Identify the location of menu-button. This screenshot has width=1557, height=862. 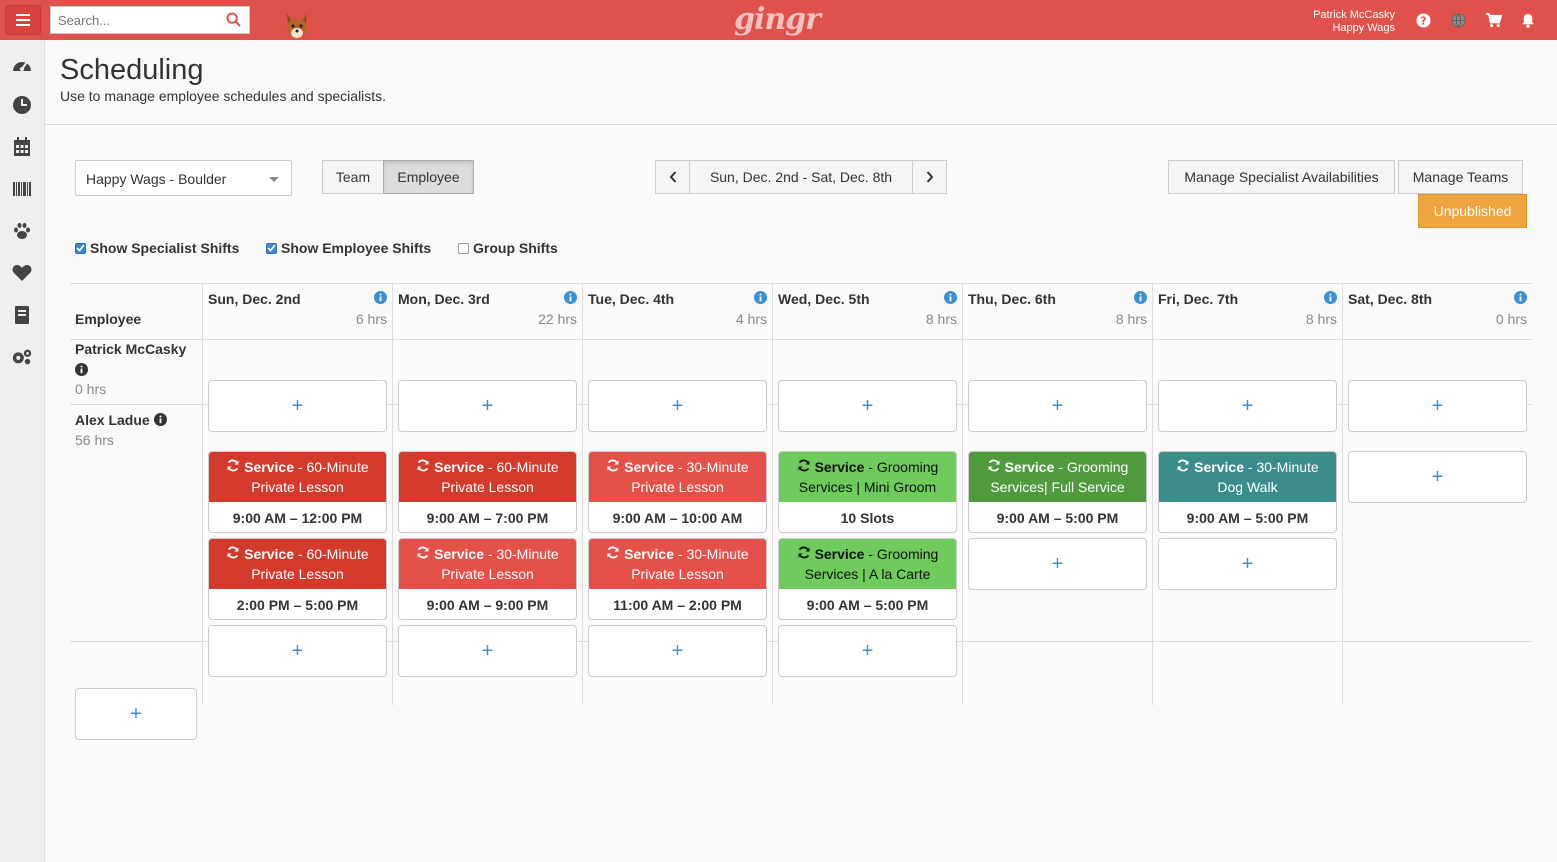
(23, 20).